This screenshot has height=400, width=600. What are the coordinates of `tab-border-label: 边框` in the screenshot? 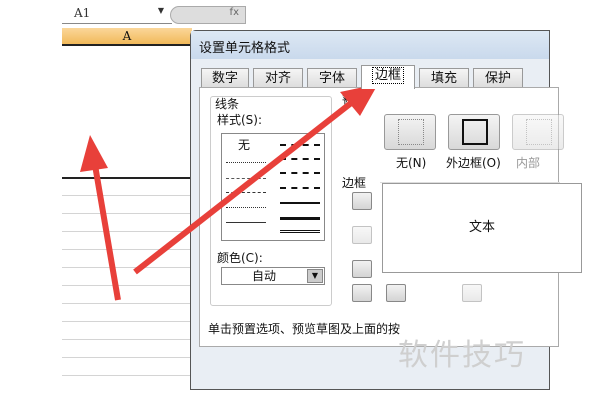 It's located at (387, 75).